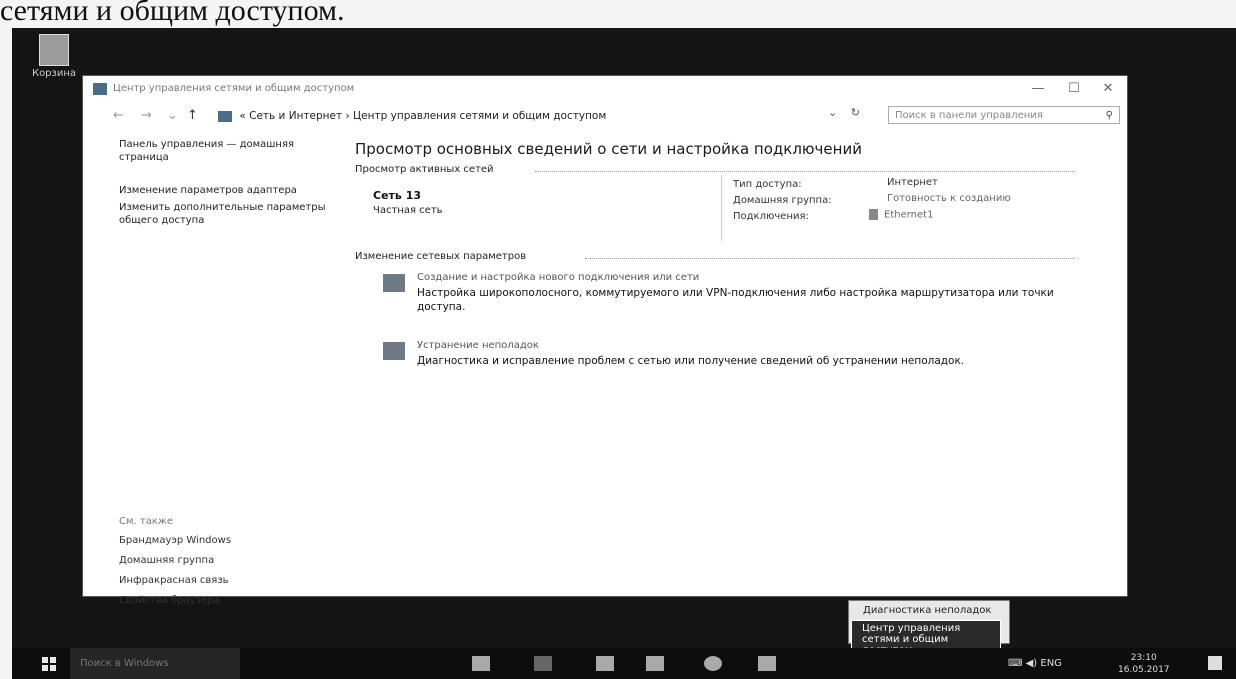  I want to click on see-also-firewall: Брандмауэр Windows, so click(175, 540).